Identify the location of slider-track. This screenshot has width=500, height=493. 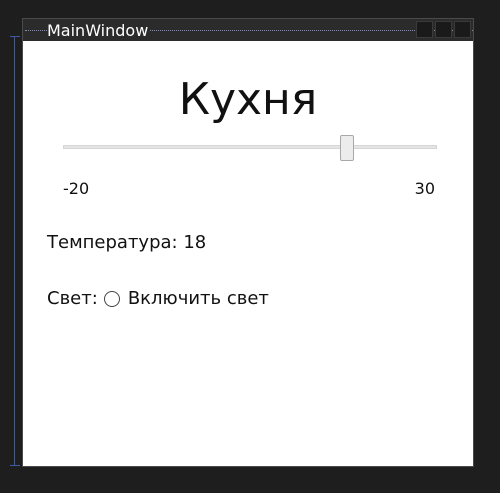
(250, 147).